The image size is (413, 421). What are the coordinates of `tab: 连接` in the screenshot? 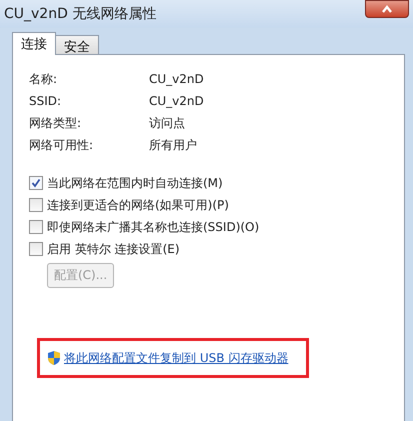 It's located at (34, 43).